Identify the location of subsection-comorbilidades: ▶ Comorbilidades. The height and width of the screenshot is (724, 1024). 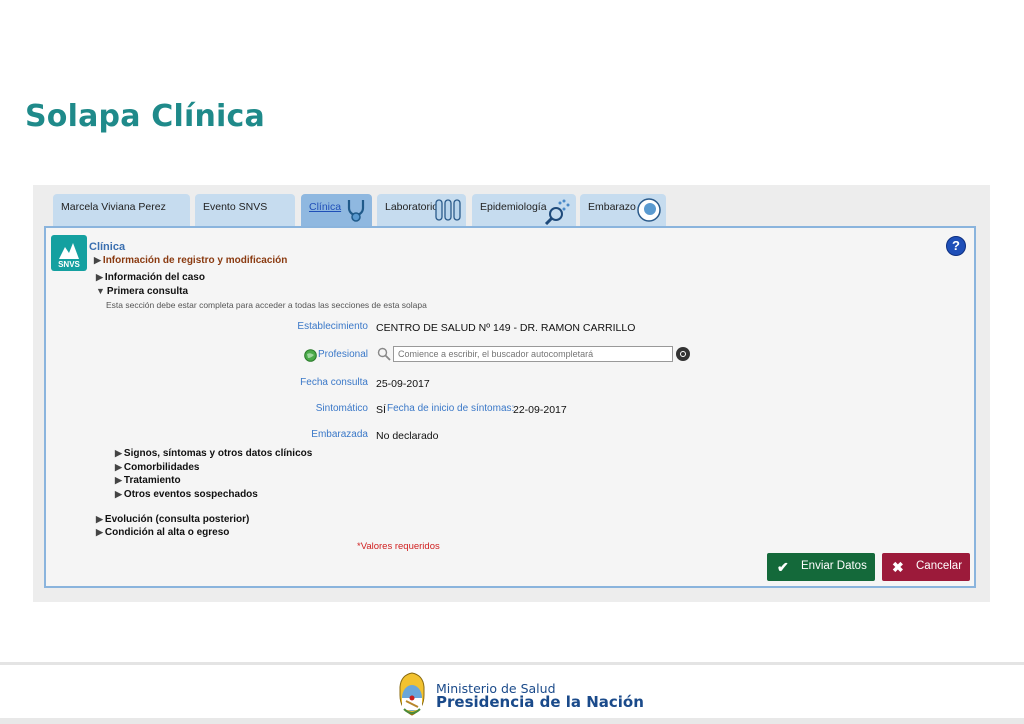
(157, 467).